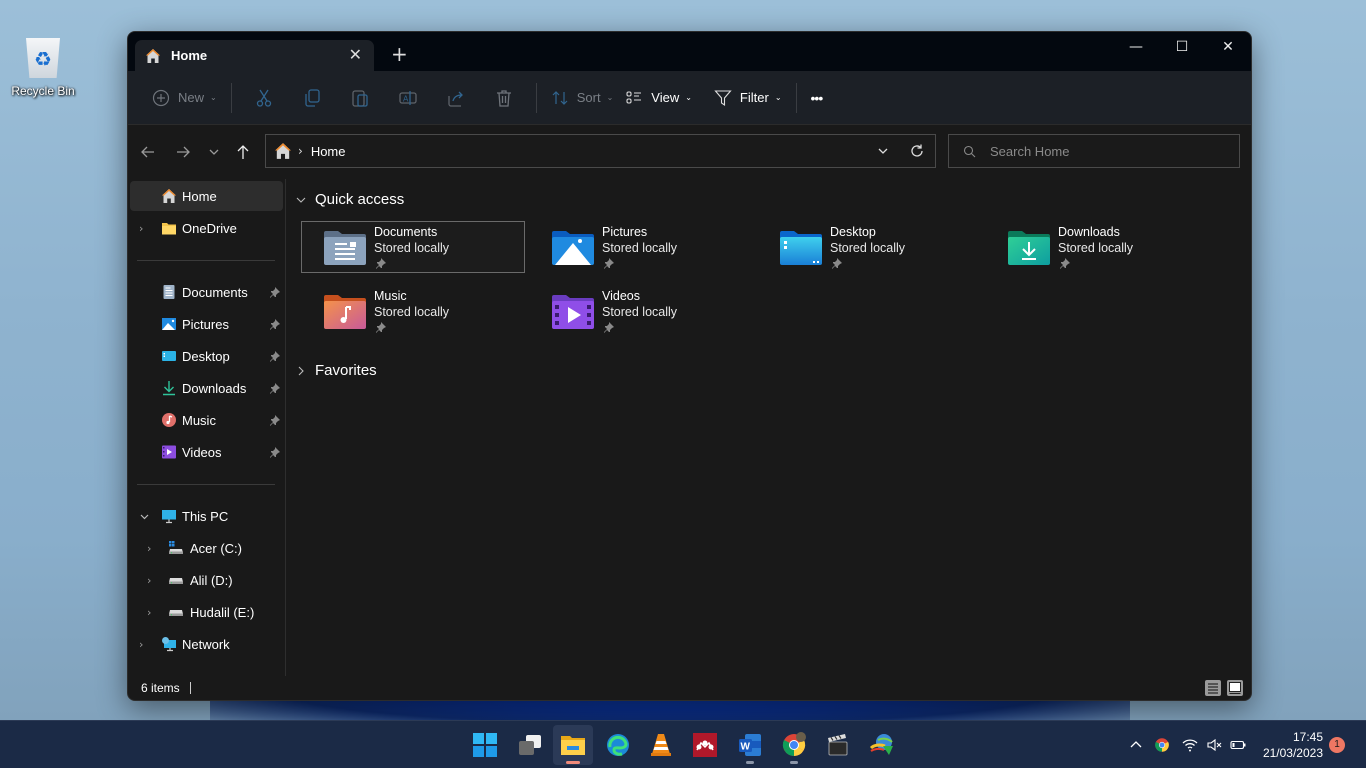  I want to click on close-window-button: ✕, so click(1228, 47).